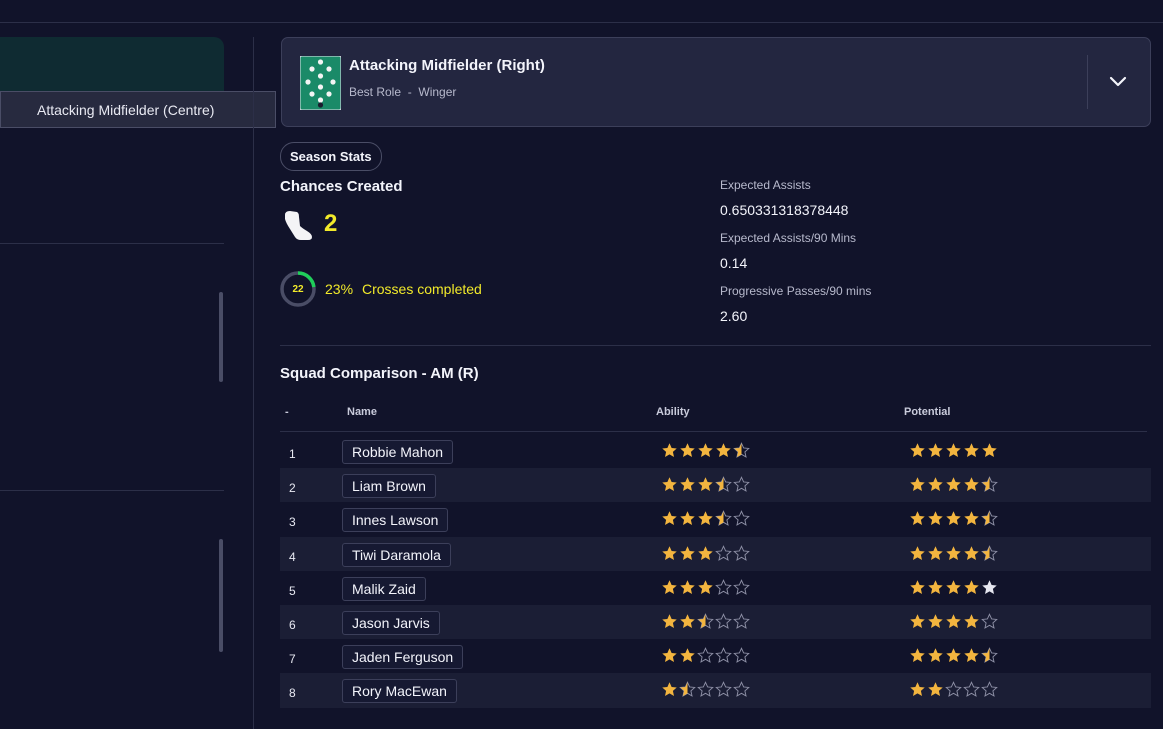 Image resolution: width=1163 pixels, height=729 pixels. I want to click on player-name: Robbie Mahon, so click(398, 452).